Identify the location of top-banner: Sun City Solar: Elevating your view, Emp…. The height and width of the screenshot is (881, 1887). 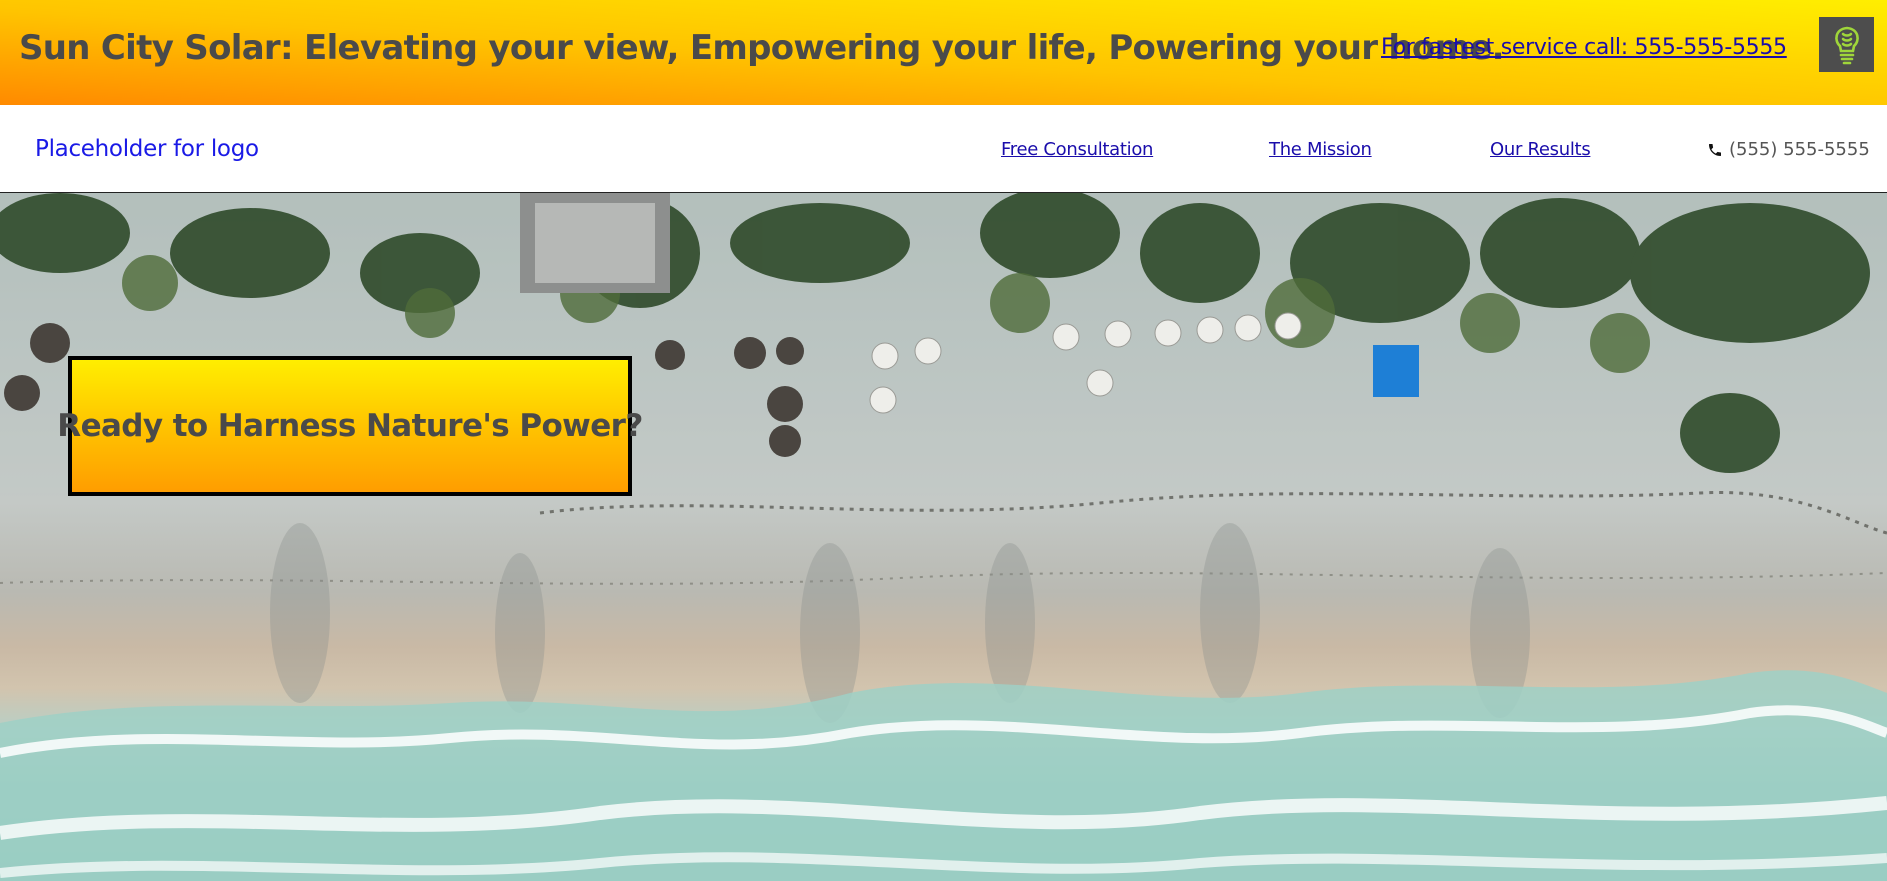
(943, 52).